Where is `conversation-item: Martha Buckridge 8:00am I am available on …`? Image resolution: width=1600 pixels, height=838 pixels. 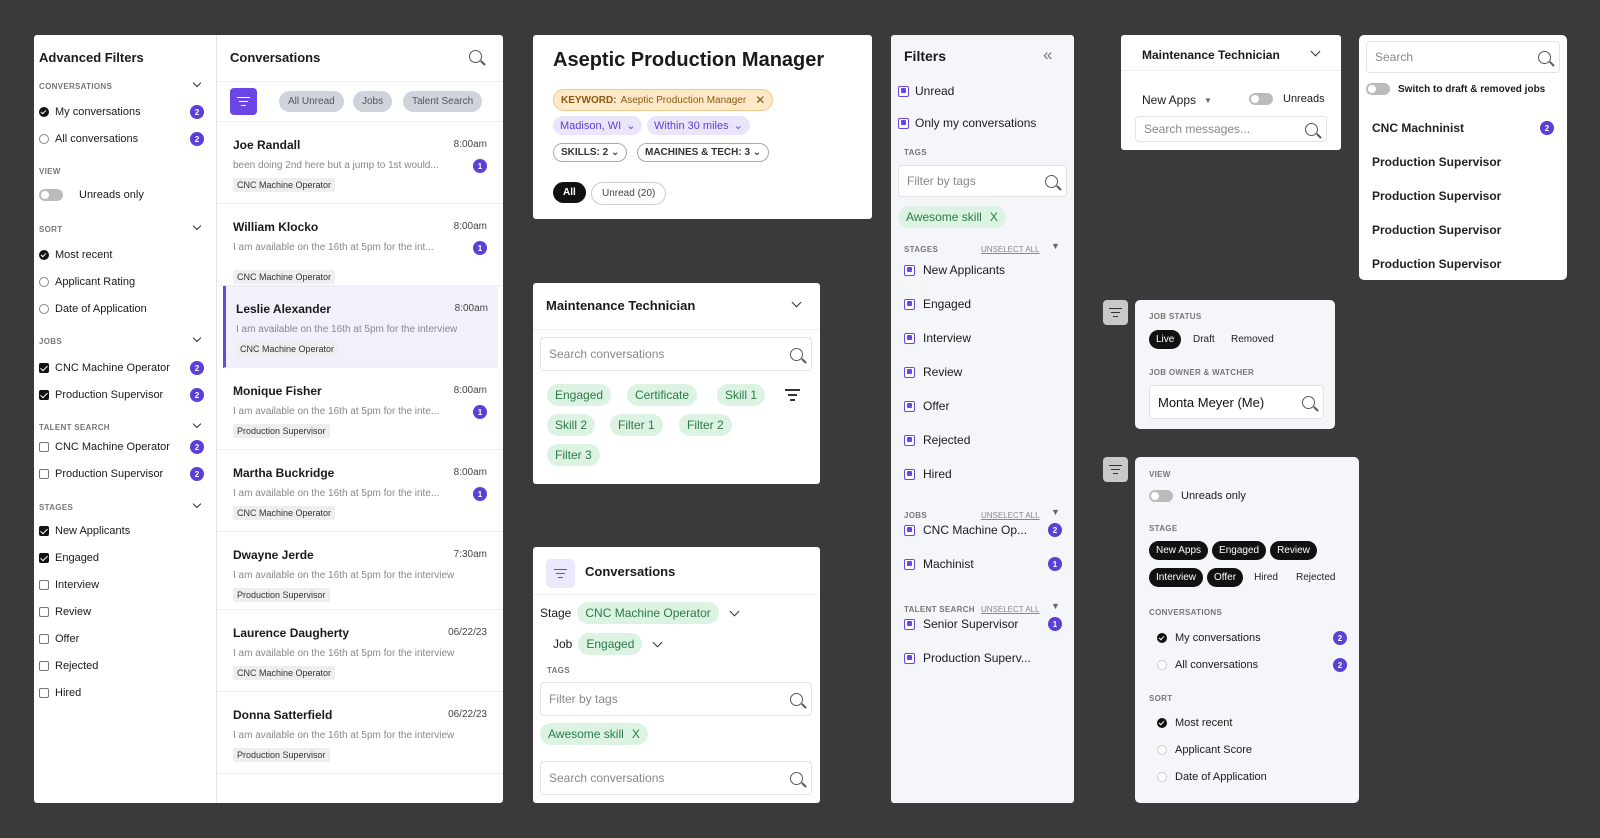 conversation-item: Martha Buckridge 8:00am I am available on … is located at coordinates (360, 491).